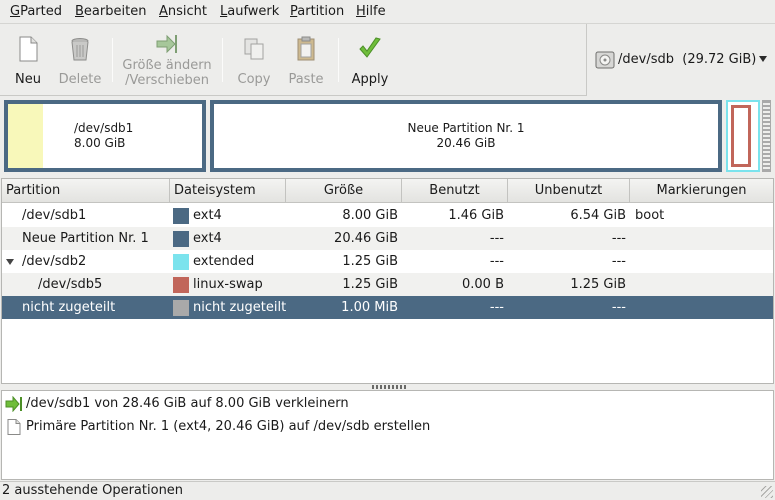 This screenshot has height=500, width=775. I want to click on col-filesystem: Dateisystem, so click(228, 191).